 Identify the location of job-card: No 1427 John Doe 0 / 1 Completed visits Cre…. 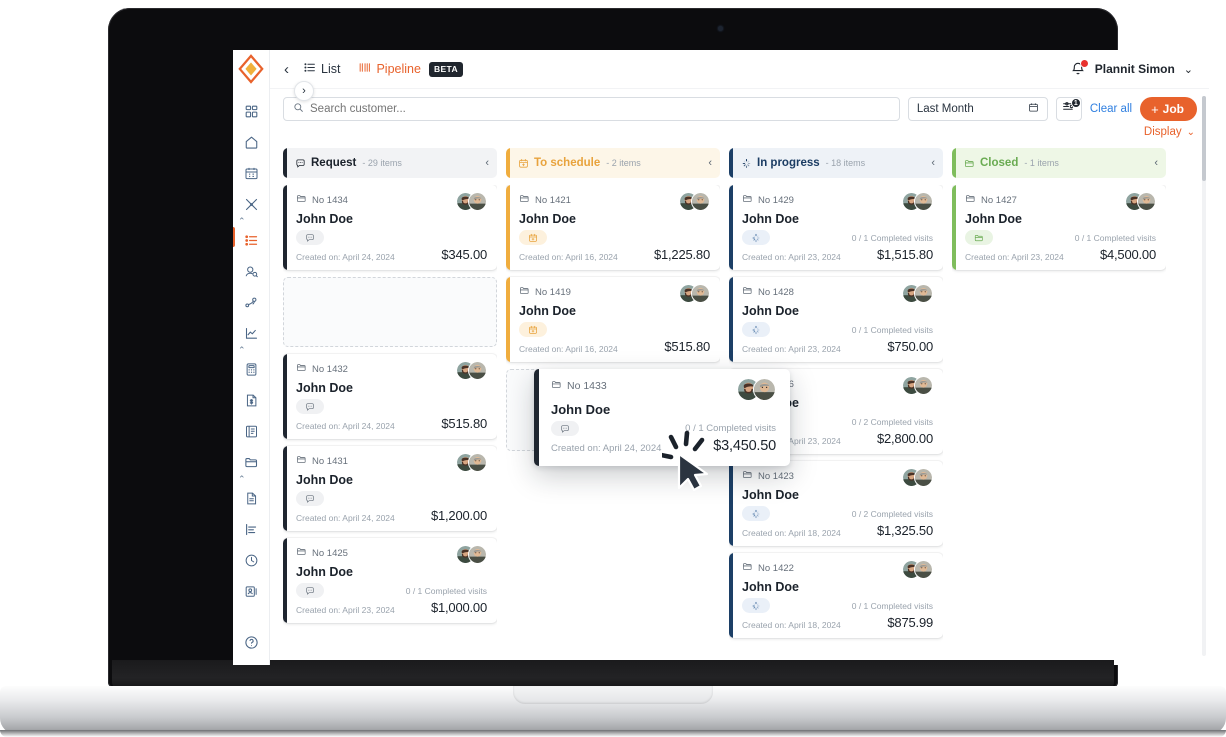
(1059, 227).